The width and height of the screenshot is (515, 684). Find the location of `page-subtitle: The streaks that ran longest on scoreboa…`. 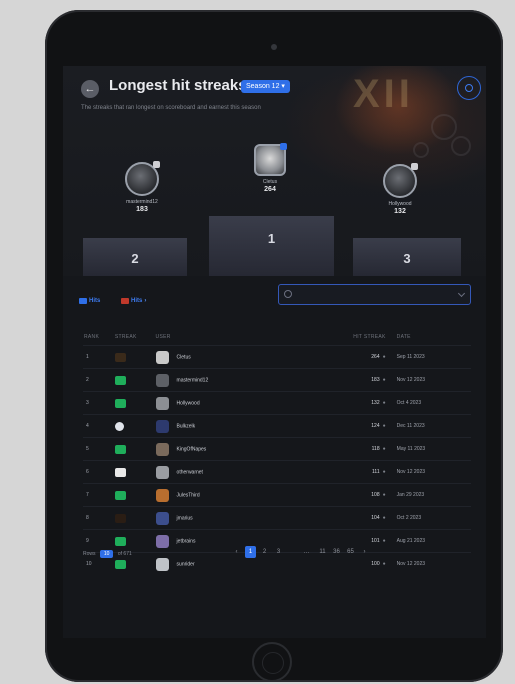

page-subtitle: The streaks that ran longest on scoreboa… is located at coordinates (171, 108).